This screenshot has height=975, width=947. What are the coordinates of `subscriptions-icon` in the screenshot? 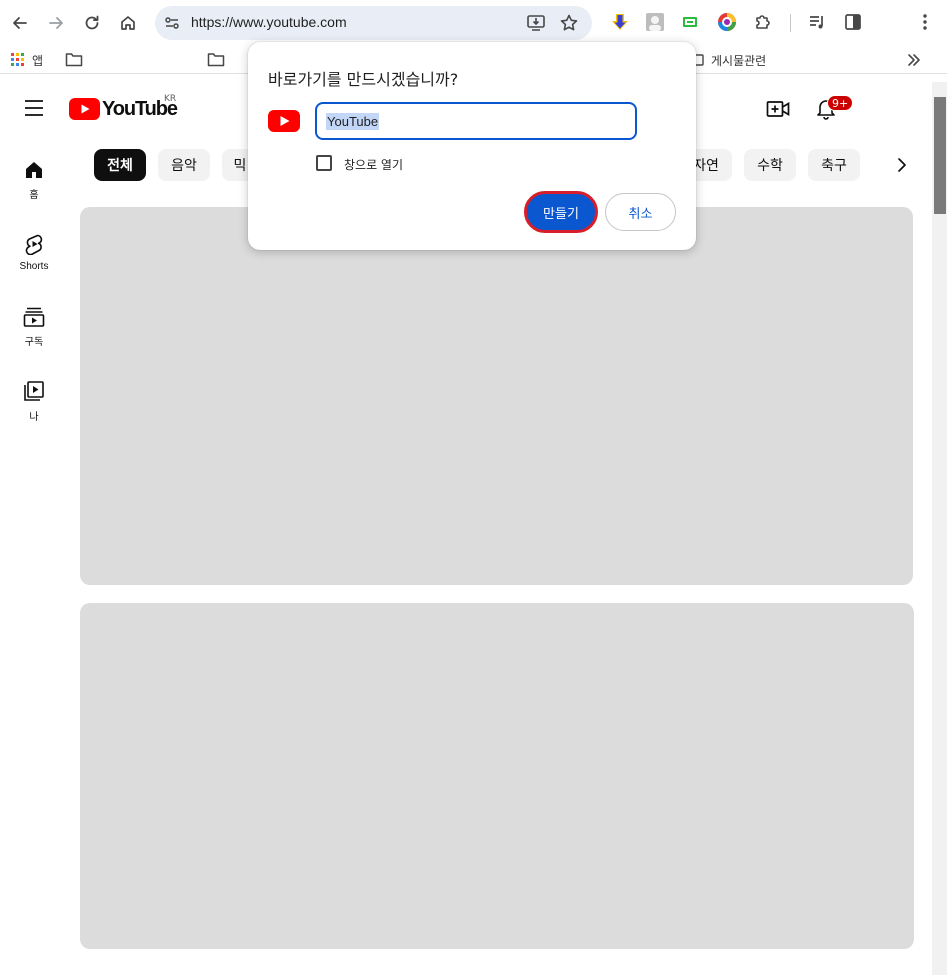 It's located at (34, 317).